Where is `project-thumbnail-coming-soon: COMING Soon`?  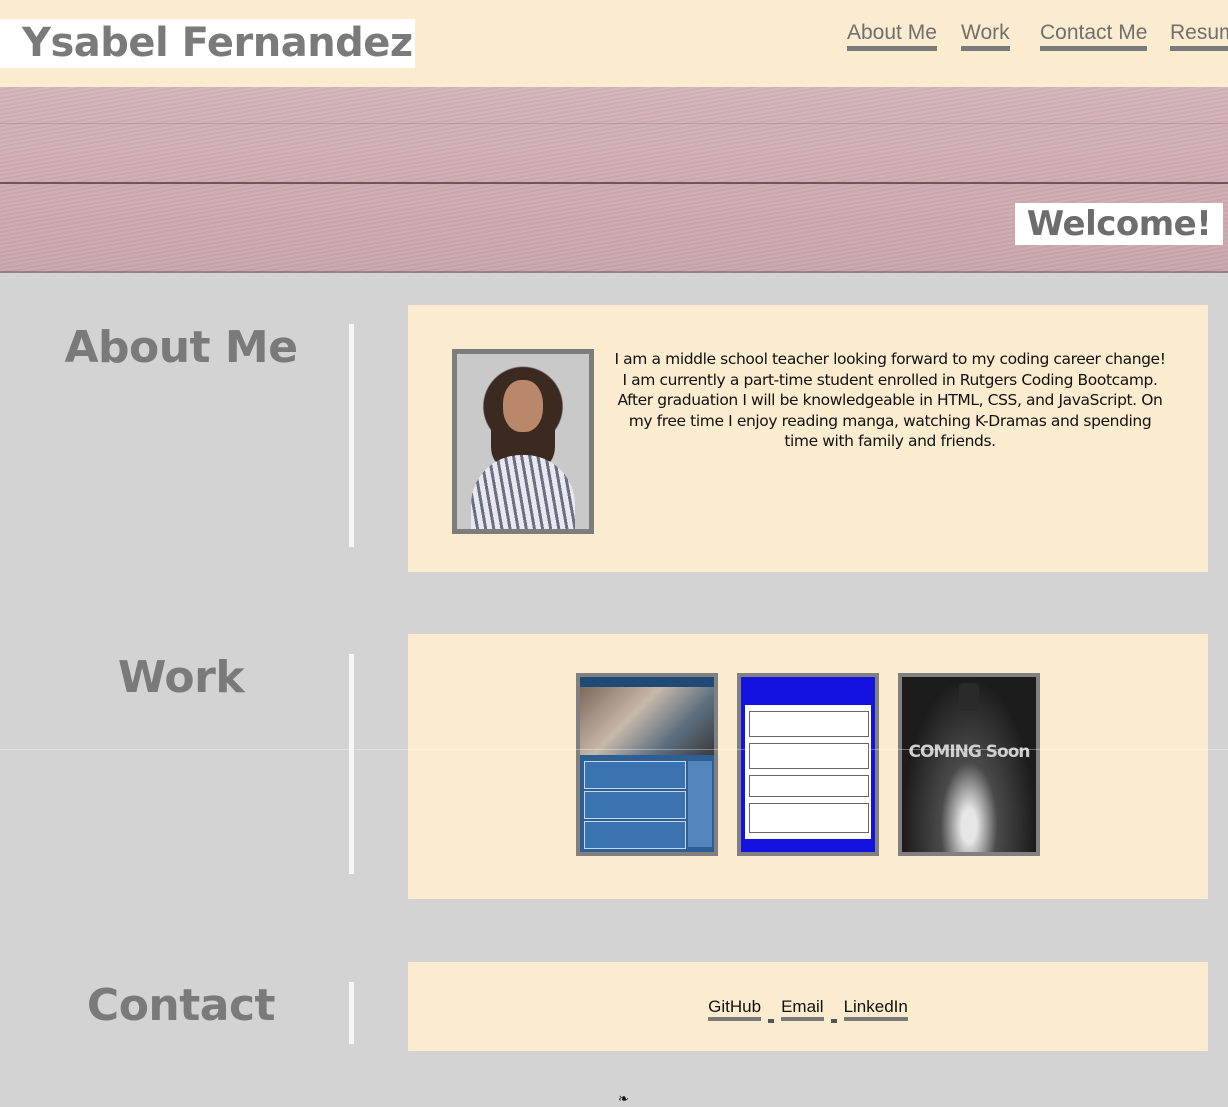
project-thumbnail-coming-soon: COMING Soon is located at coordinates (969, 764).